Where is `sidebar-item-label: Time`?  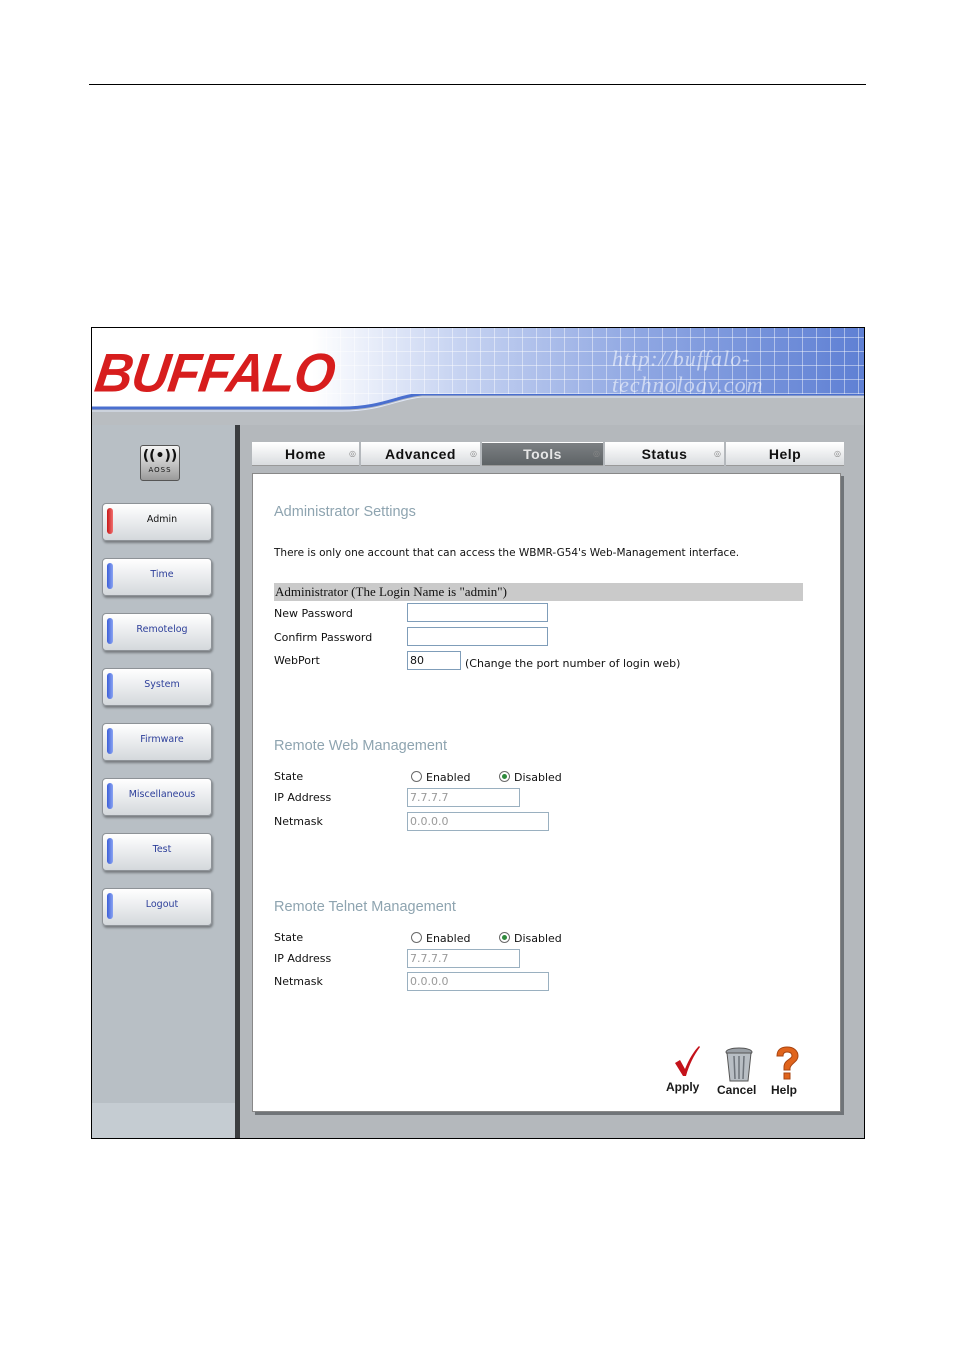 sidebar-item-label: Time is located at coordinates (162, 574).